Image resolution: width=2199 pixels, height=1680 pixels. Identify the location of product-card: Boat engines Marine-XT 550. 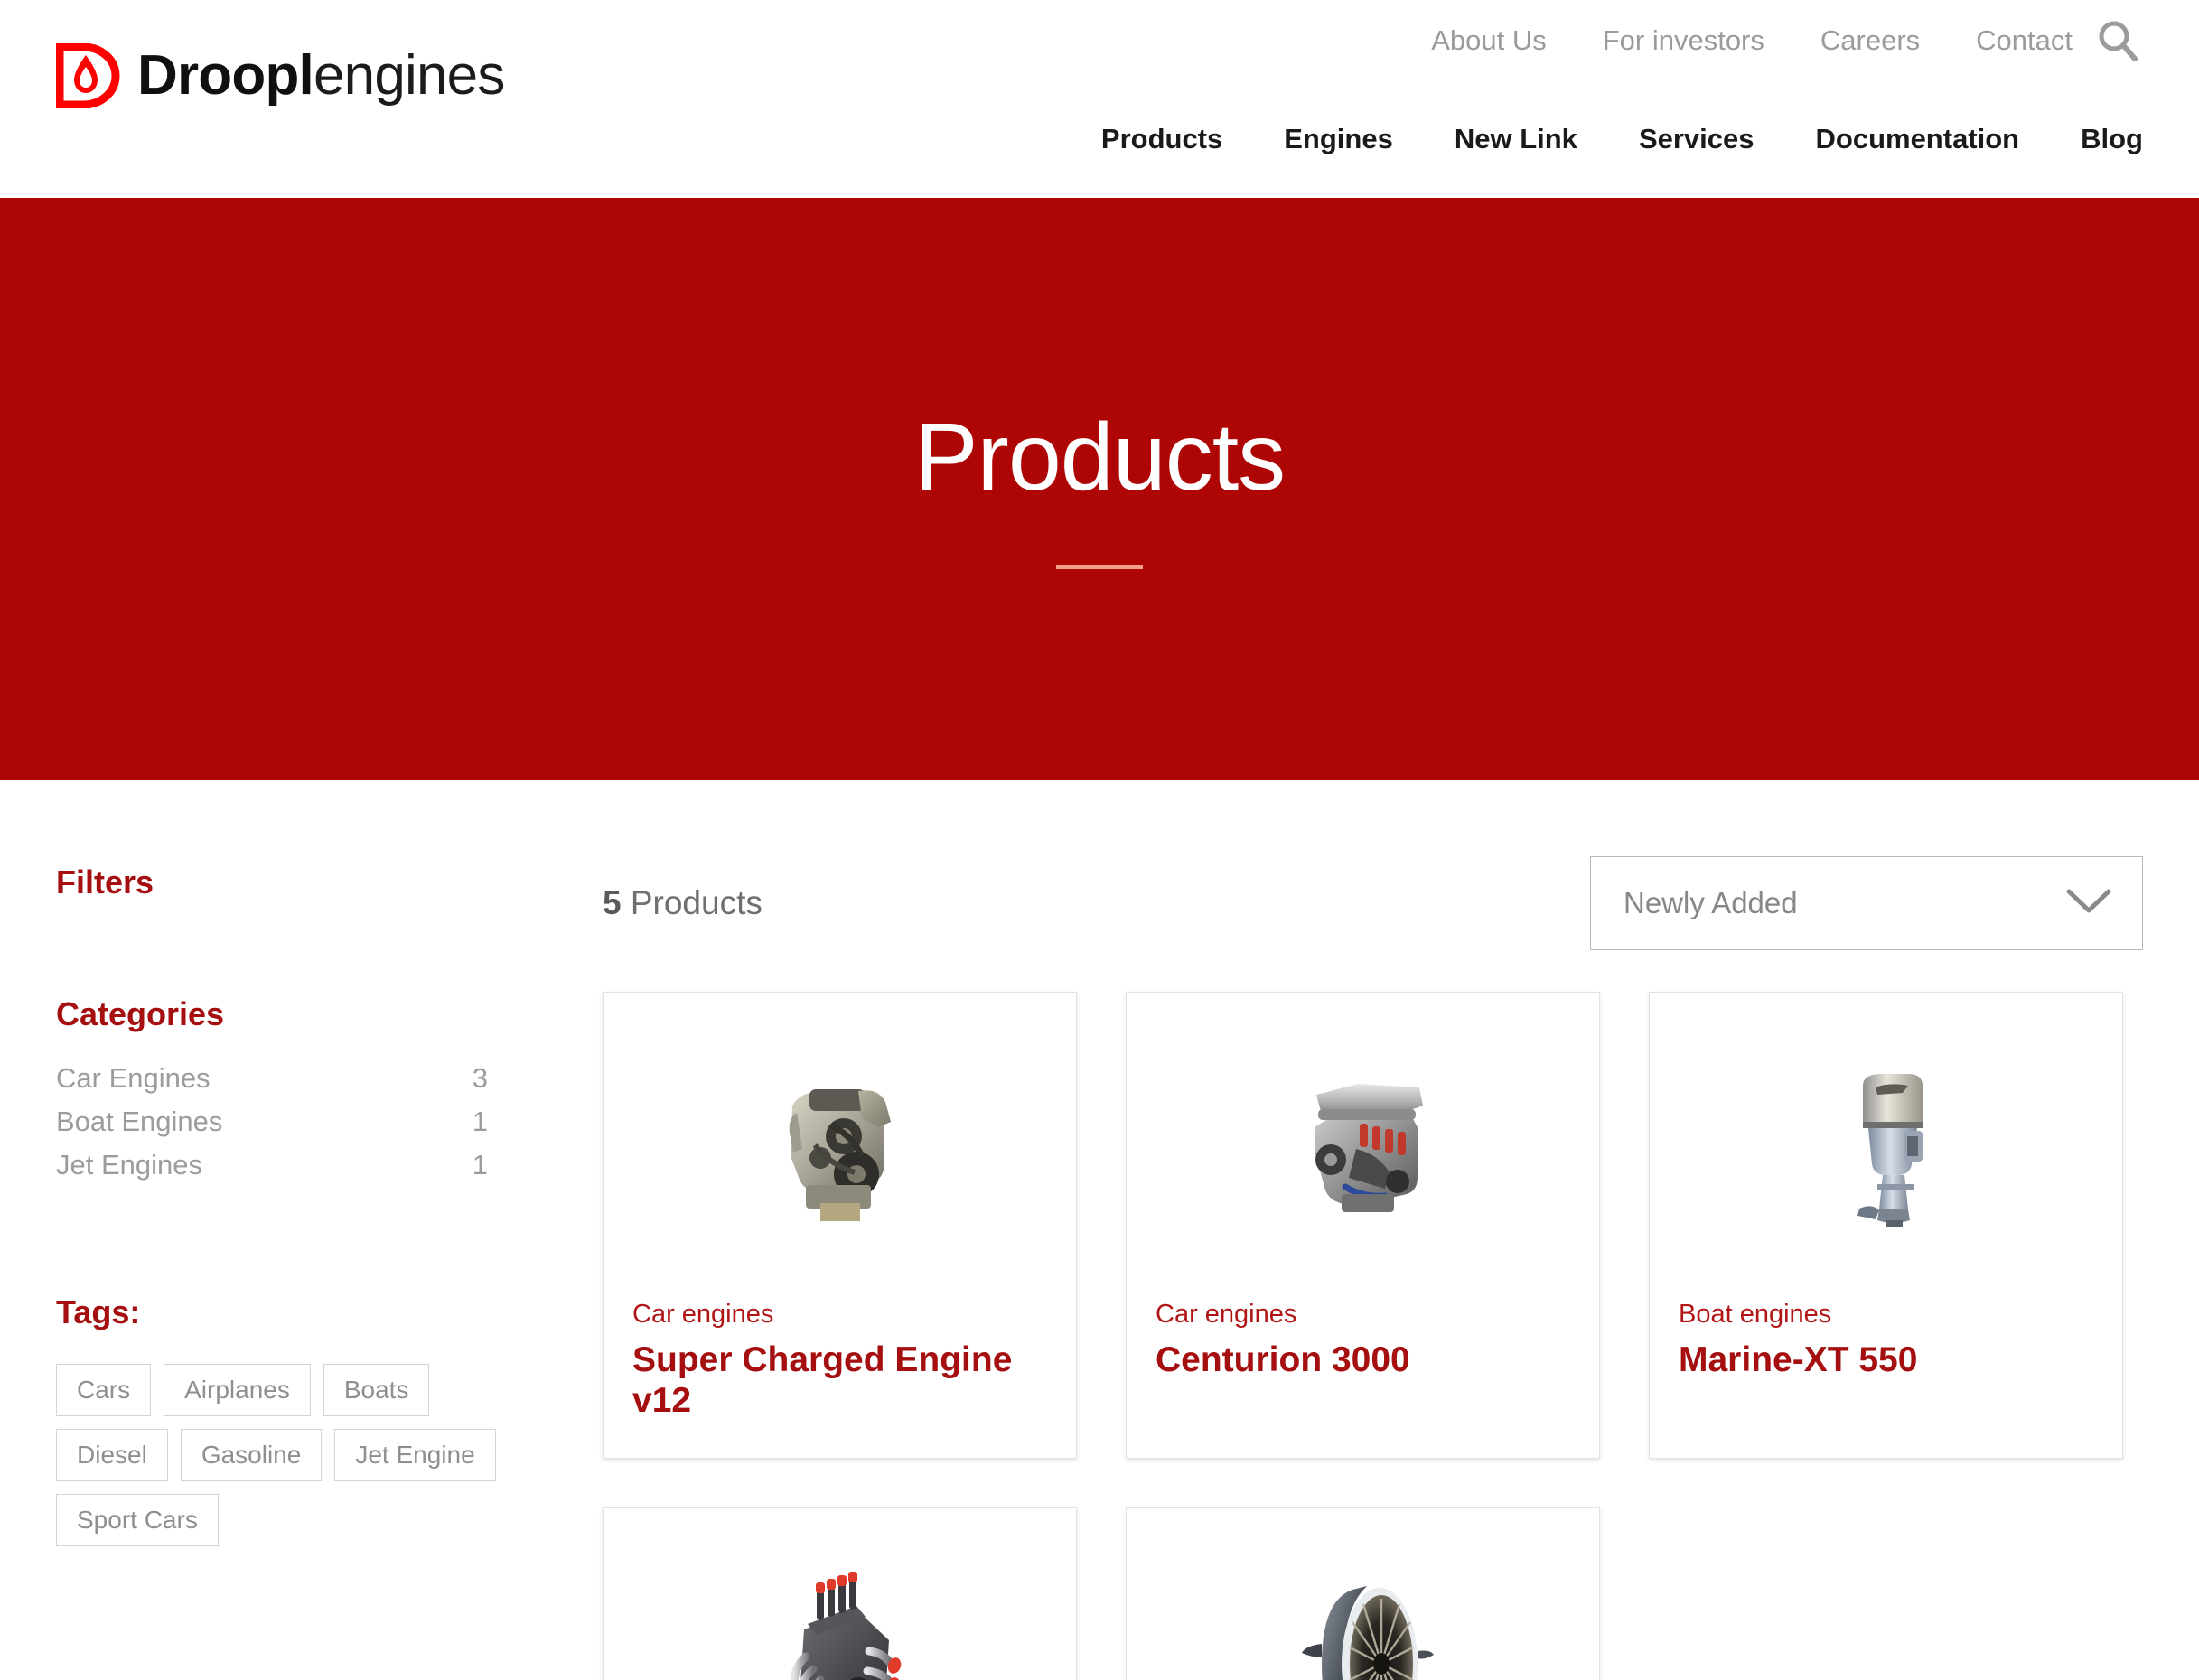
(1886, 1225).